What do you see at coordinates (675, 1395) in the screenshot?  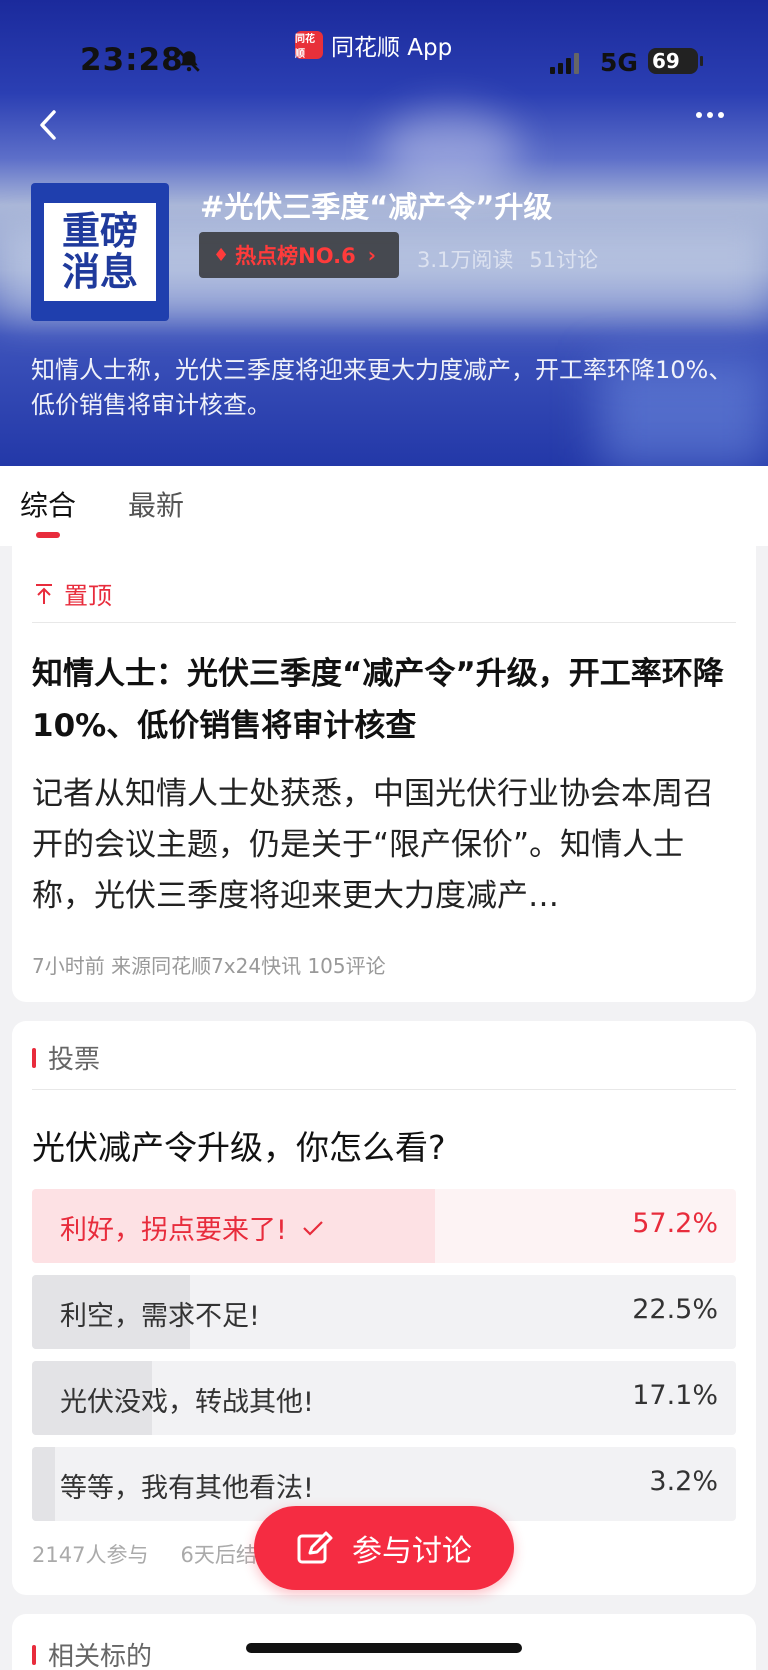 I see `vote-option-percent: 17.1%` at bounding box center [675, 1395].